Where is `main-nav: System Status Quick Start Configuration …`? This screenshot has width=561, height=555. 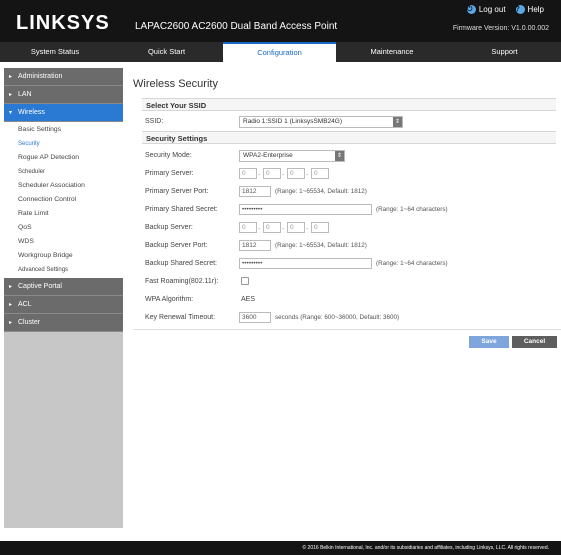 main-nav: System Status Quick Start Configuration … is located at coordinates (280, 52).